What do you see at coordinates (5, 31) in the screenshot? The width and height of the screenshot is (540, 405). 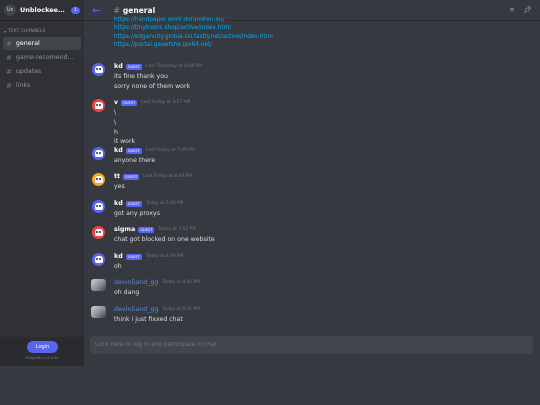 I see `chevron-down-icon: ▾` at bounding box center [5, 31].